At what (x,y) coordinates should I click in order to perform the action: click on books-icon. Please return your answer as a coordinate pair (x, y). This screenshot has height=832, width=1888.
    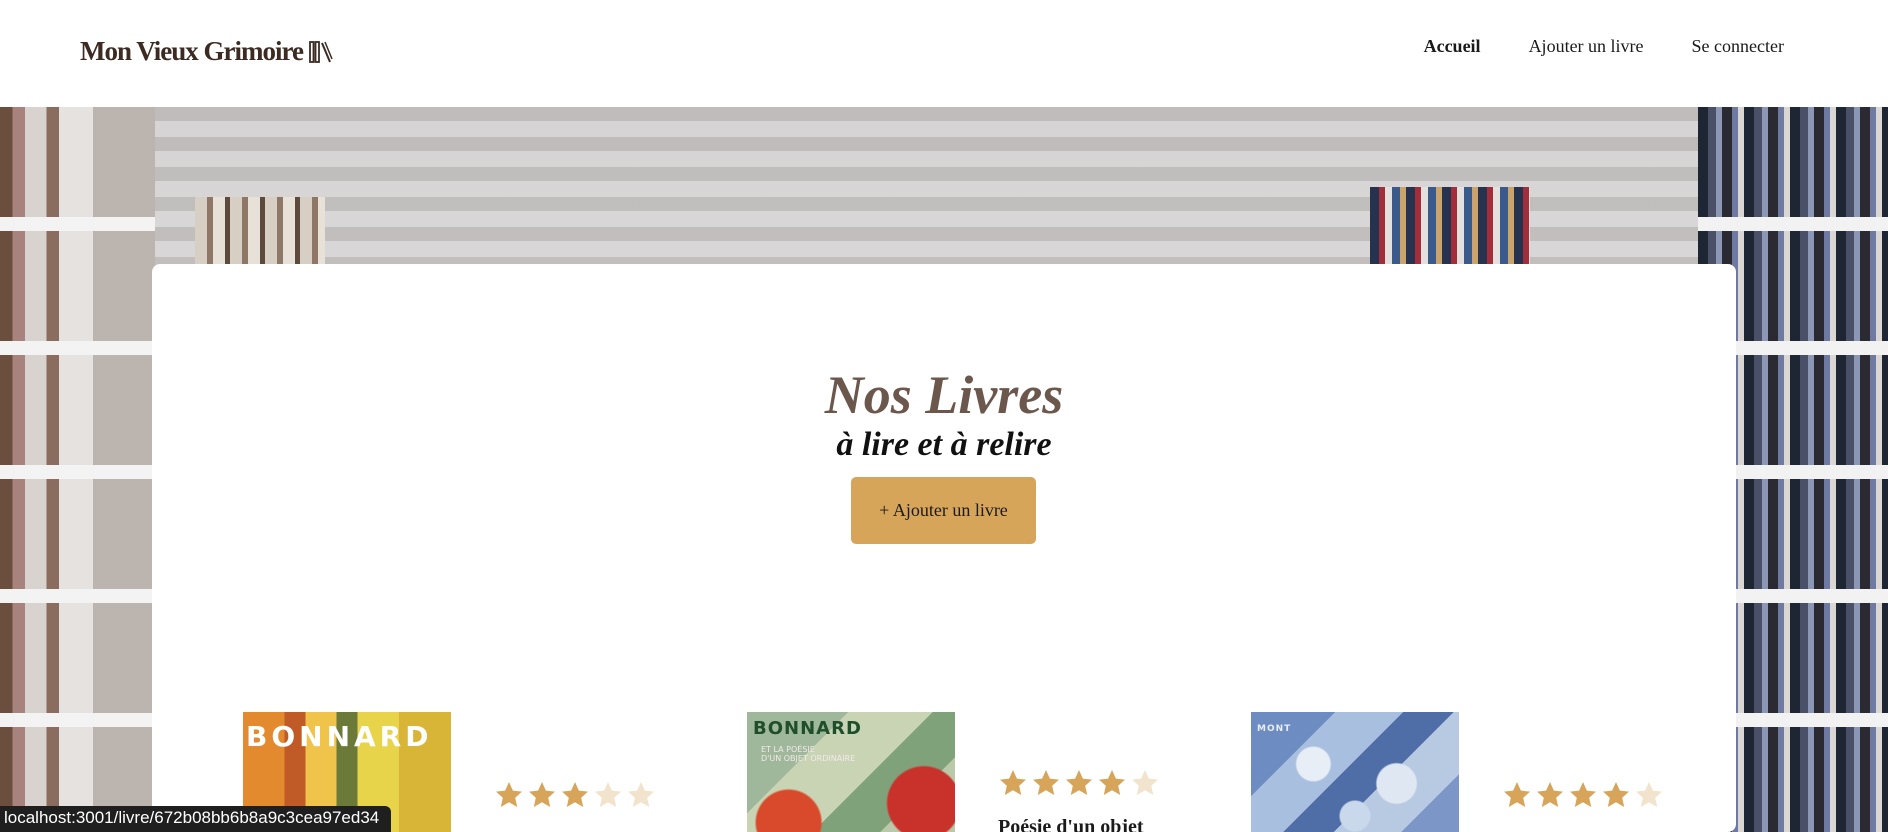
    Looking at the image, I should click on (321, 52).